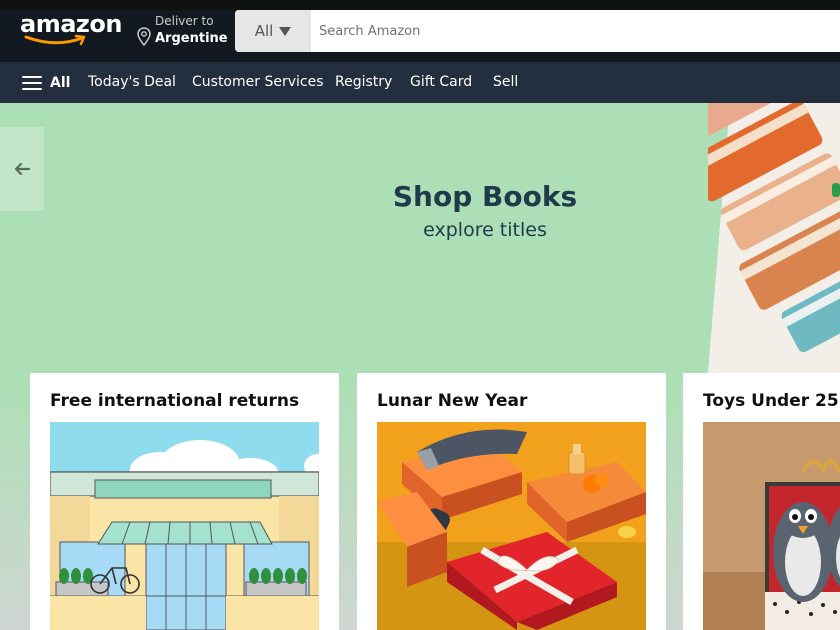  I want to click on header-top-strip, so click(420, 5).